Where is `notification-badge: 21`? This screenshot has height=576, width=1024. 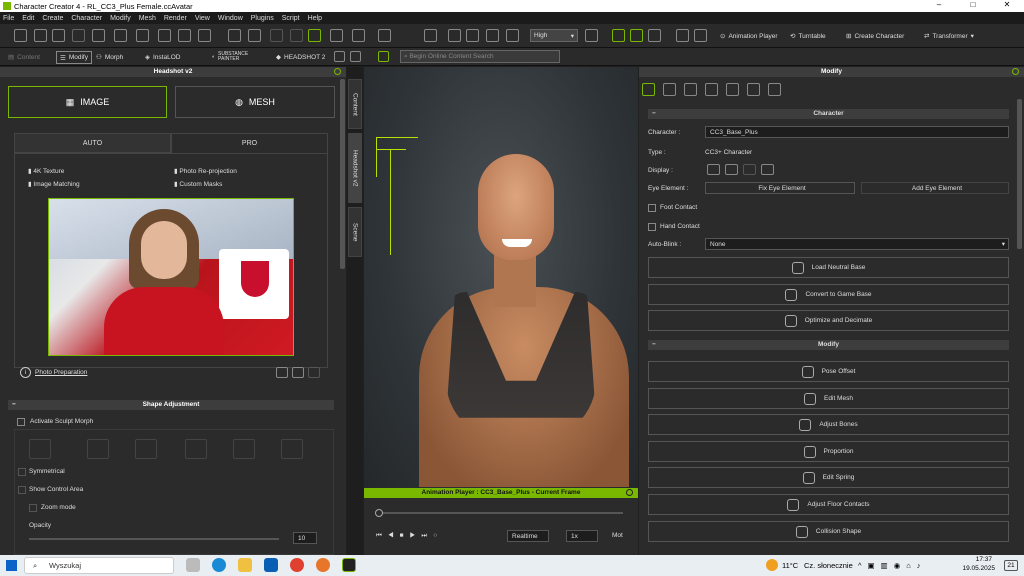
notification-badge: 21 is located at coordinates (1011, 565).